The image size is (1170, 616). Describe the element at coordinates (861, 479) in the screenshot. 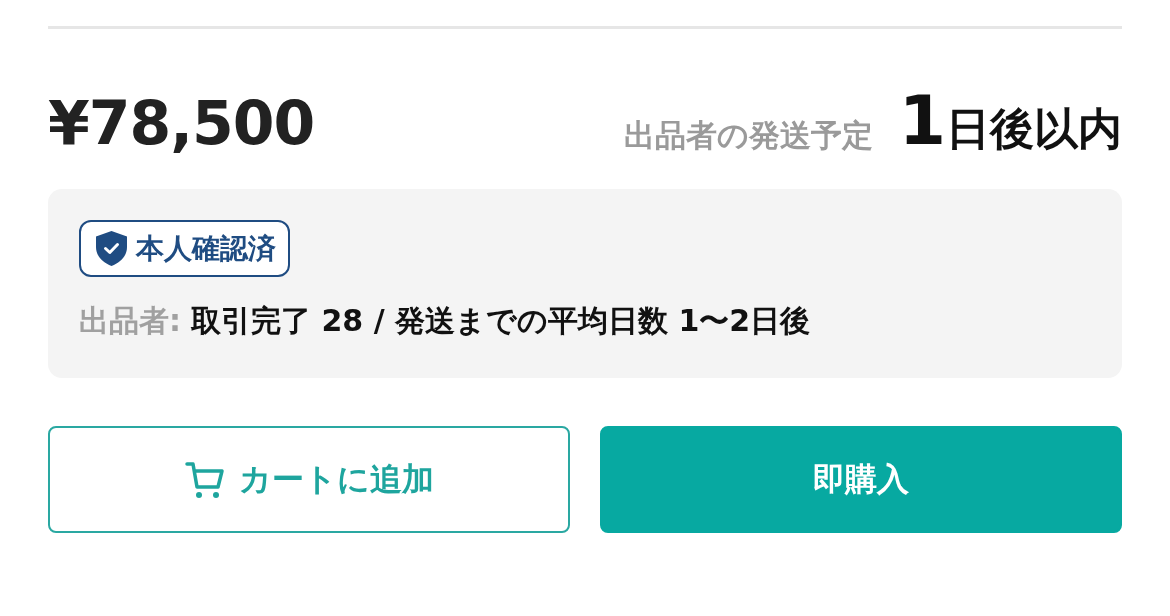

I see `buy-now-button: 即購入` at that location.